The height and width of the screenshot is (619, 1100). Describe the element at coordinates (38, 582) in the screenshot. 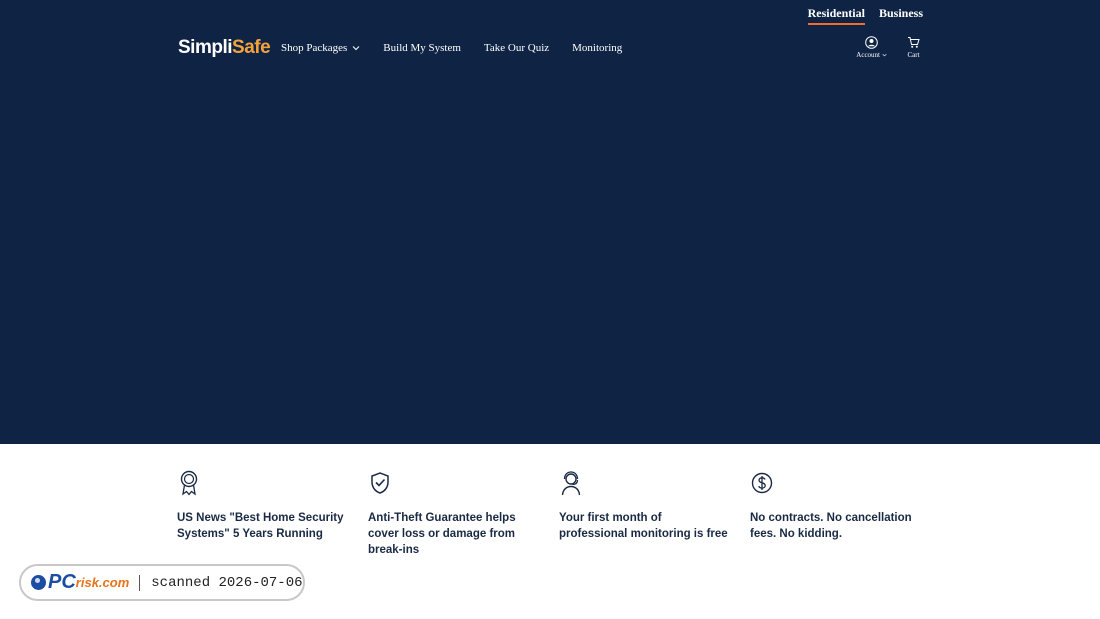

I see `magnifier-icon` at that location.